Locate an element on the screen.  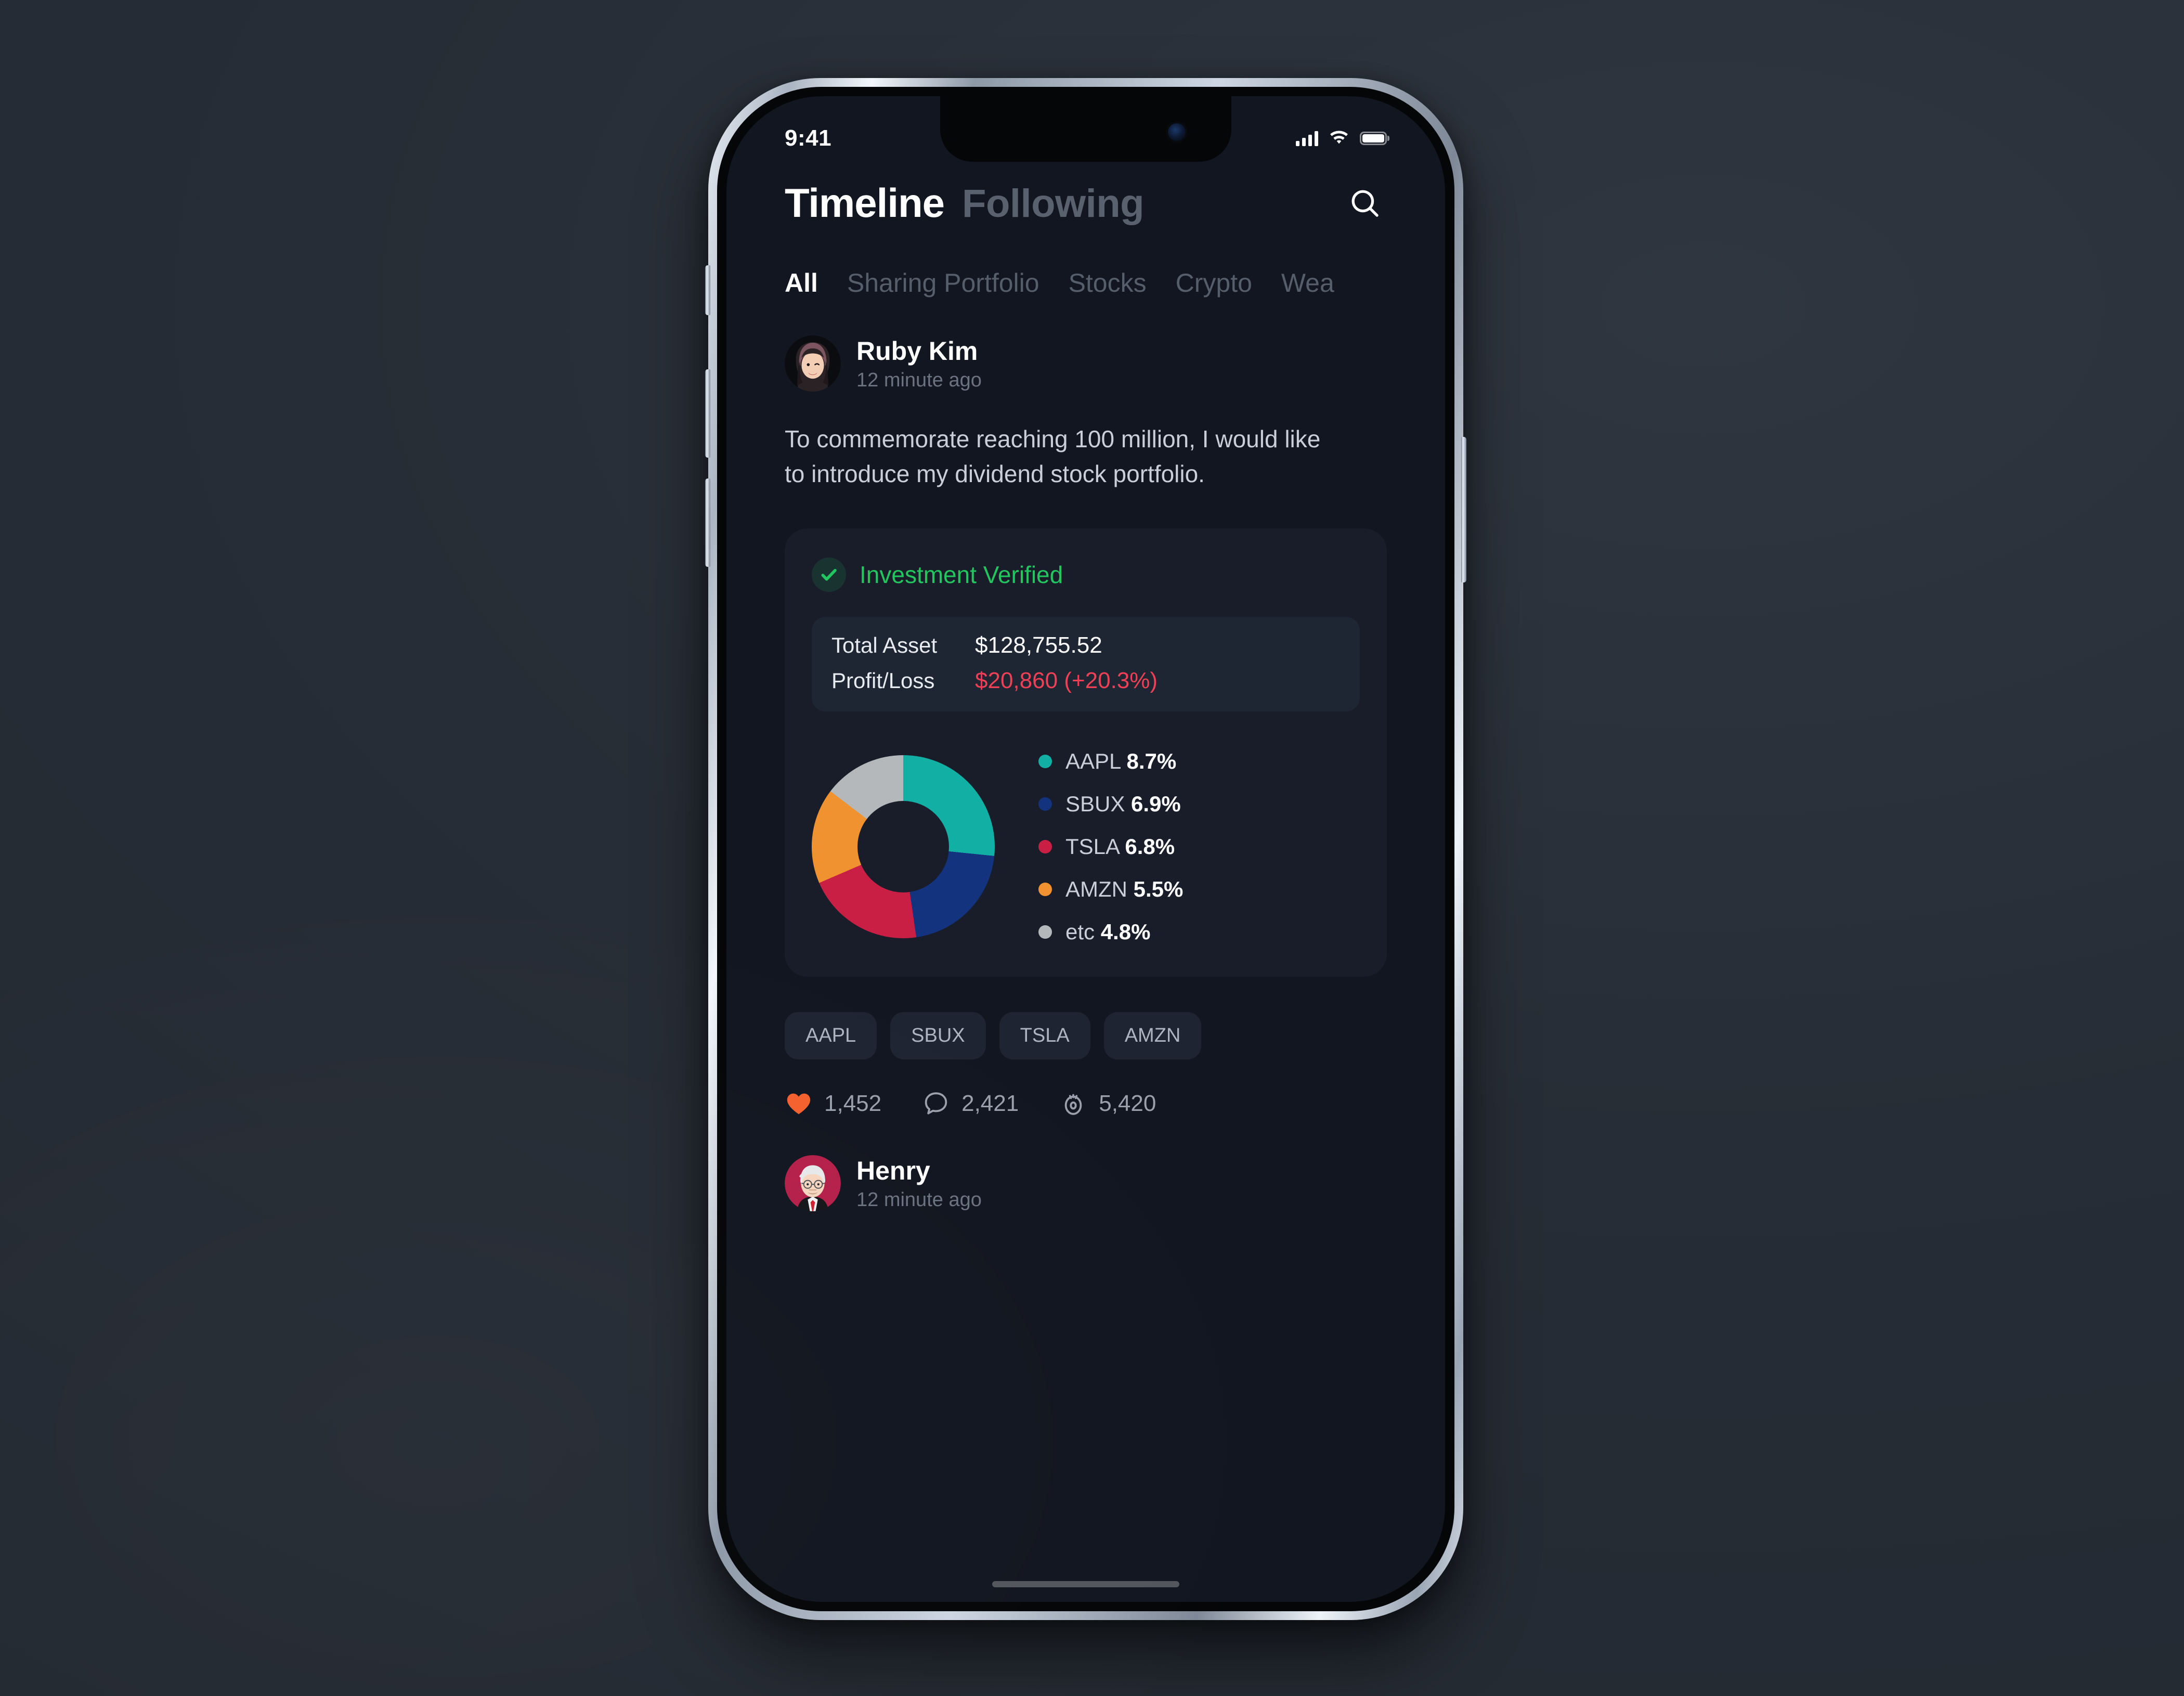
total-asset-value: $128,755.52 is located at coordinates (1038, 645).